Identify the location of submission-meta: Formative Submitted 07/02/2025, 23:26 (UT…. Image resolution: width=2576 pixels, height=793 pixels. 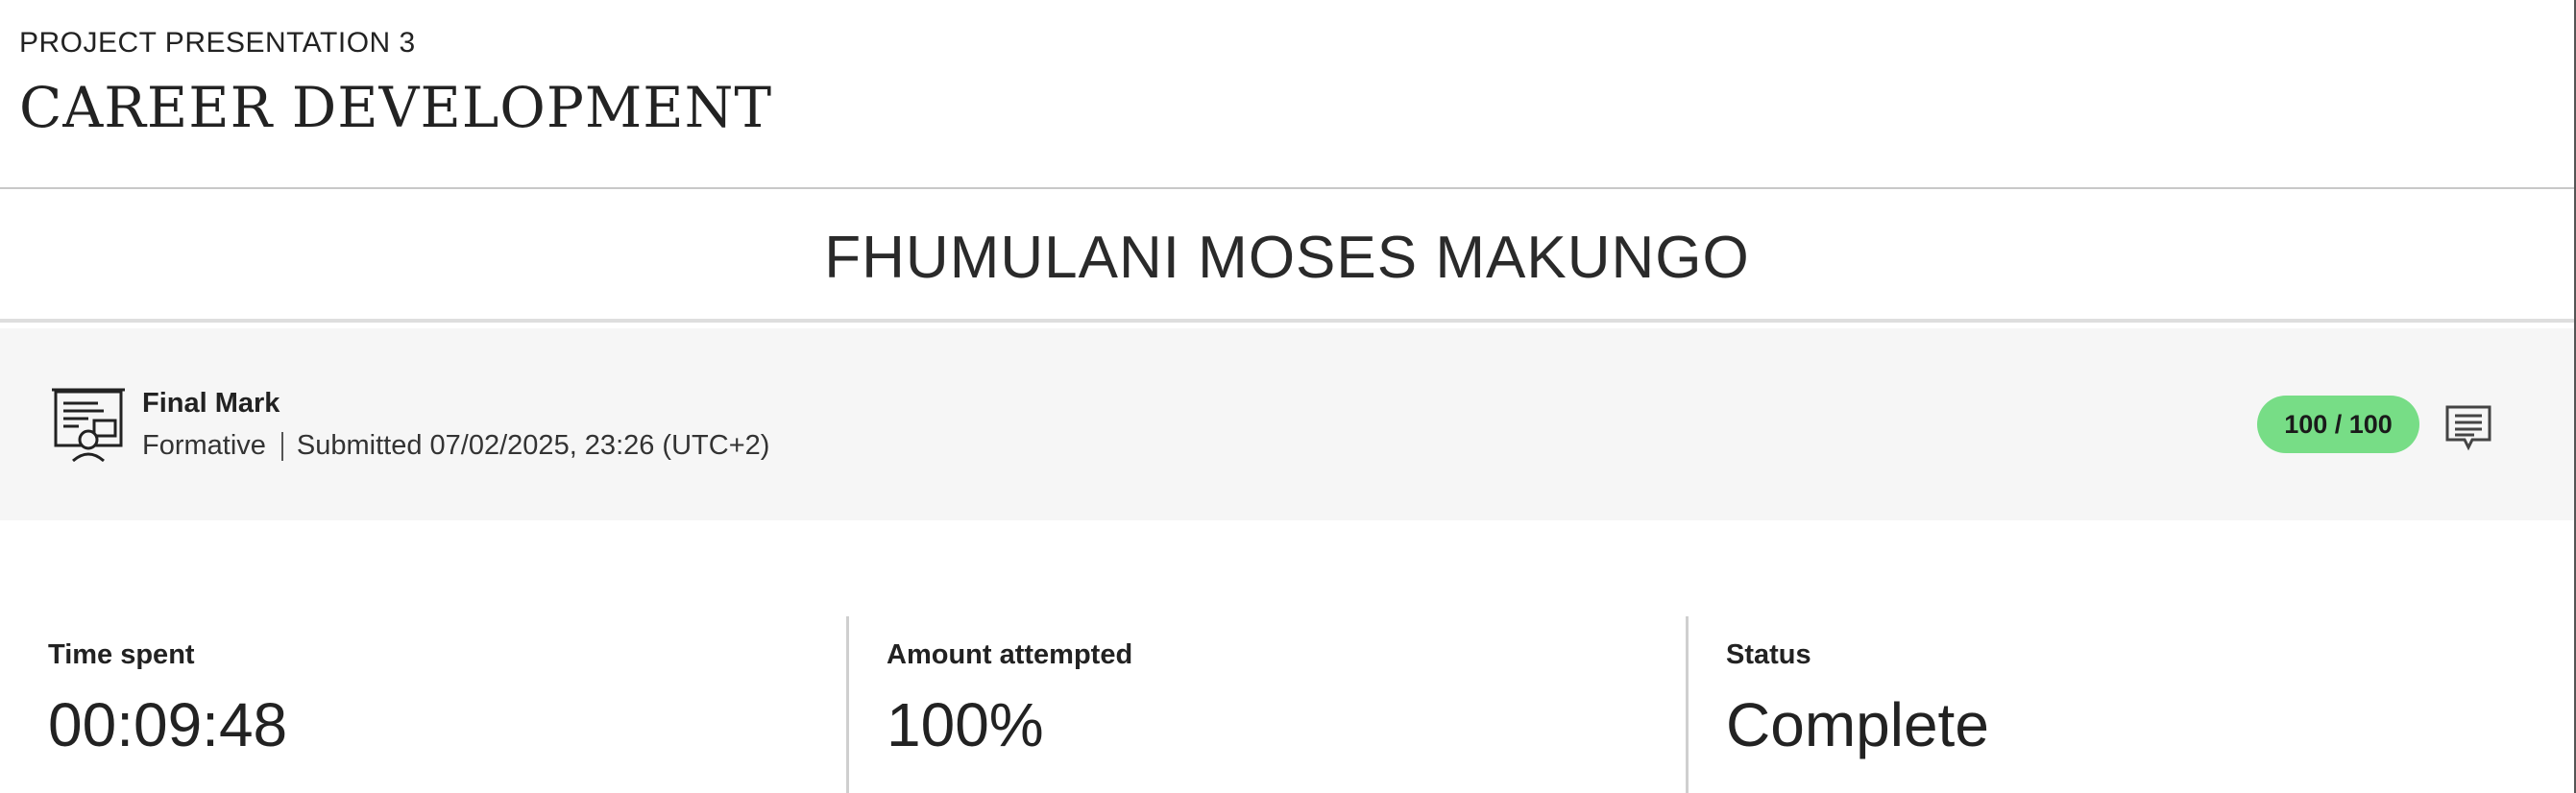
(456, 446).